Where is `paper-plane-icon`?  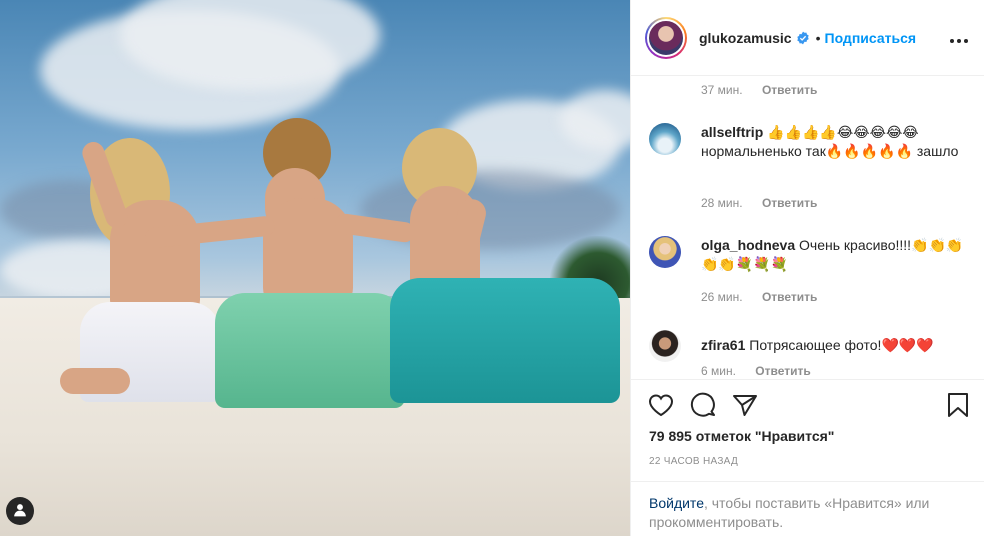 paper-plane-icon is located at coordinates (745, 405).